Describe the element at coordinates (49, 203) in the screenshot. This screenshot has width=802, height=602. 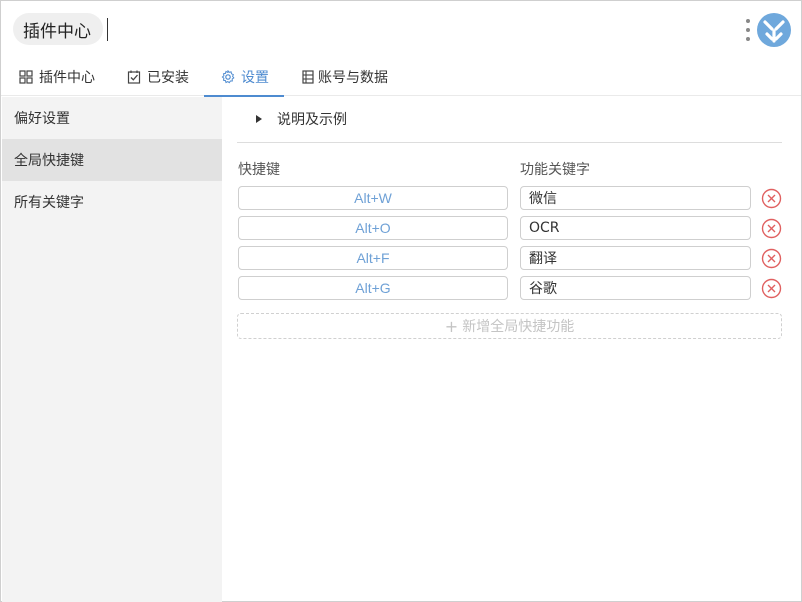
I see `sidebar-item-label: 所有关键字` at that location.